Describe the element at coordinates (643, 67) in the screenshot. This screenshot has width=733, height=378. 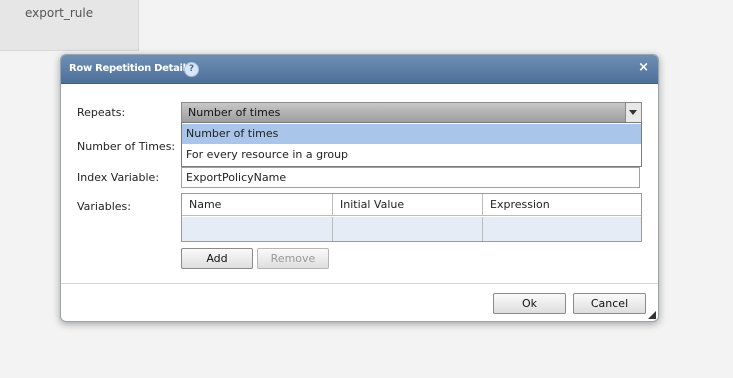
I see `close-icon: ×` at that location.